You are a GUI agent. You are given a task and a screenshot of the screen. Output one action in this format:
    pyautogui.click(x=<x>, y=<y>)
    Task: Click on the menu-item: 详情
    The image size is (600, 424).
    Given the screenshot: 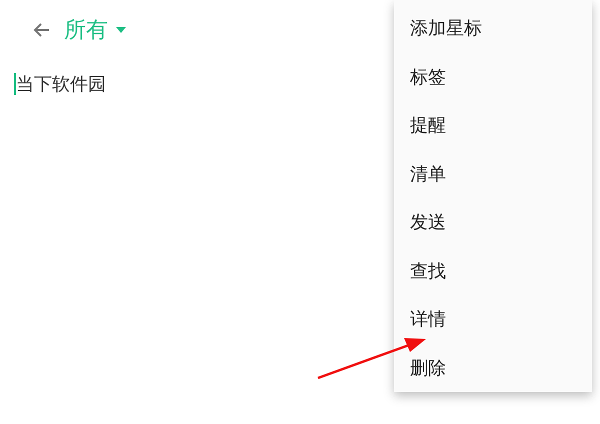 What is the action you would take?
    pyautogui.click(x=493, y=320)
    